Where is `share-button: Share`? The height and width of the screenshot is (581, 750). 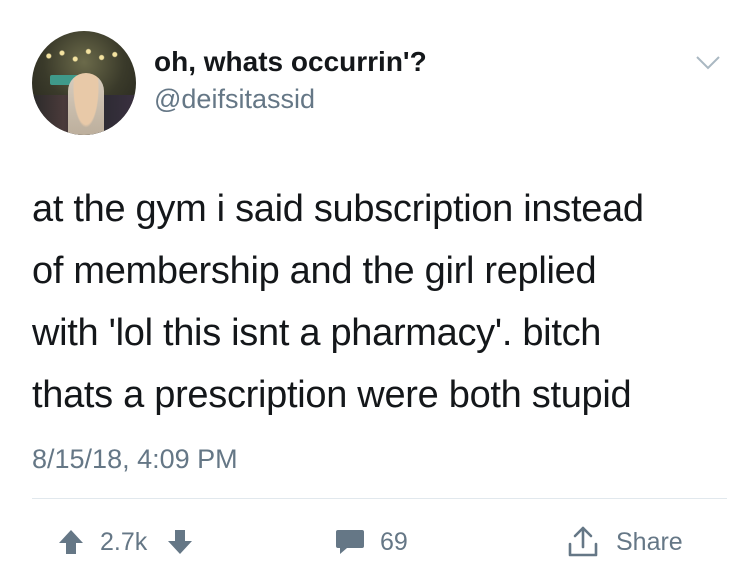
share-button: Share is located at coordinates (624, 542).